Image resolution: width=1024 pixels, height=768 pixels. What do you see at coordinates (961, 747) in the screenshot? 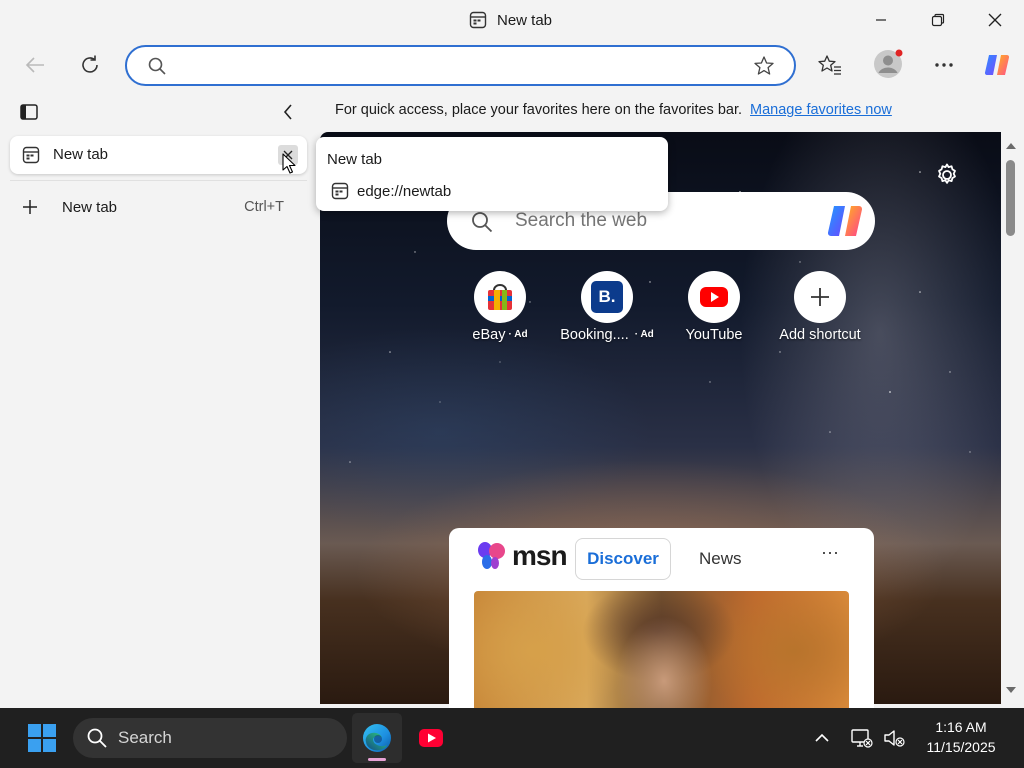
I see `clock-date: 11/15/2025` at bounding box center [961, 747].